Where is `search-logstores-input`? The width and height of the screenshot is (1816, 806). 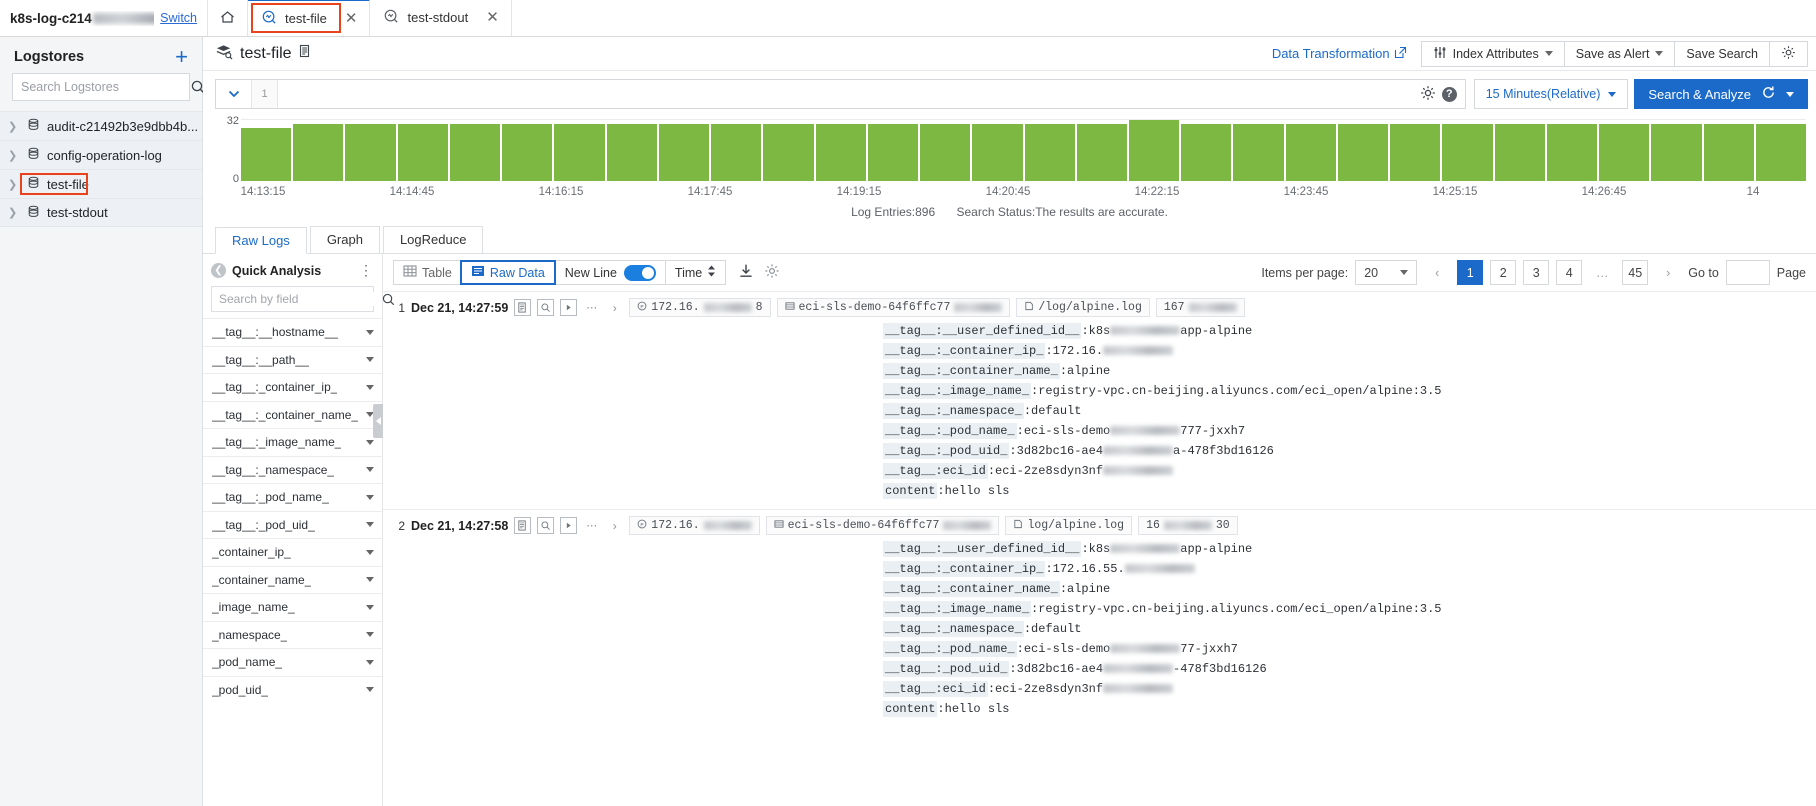 search-logstores-input is located at coordinates (101, 87).